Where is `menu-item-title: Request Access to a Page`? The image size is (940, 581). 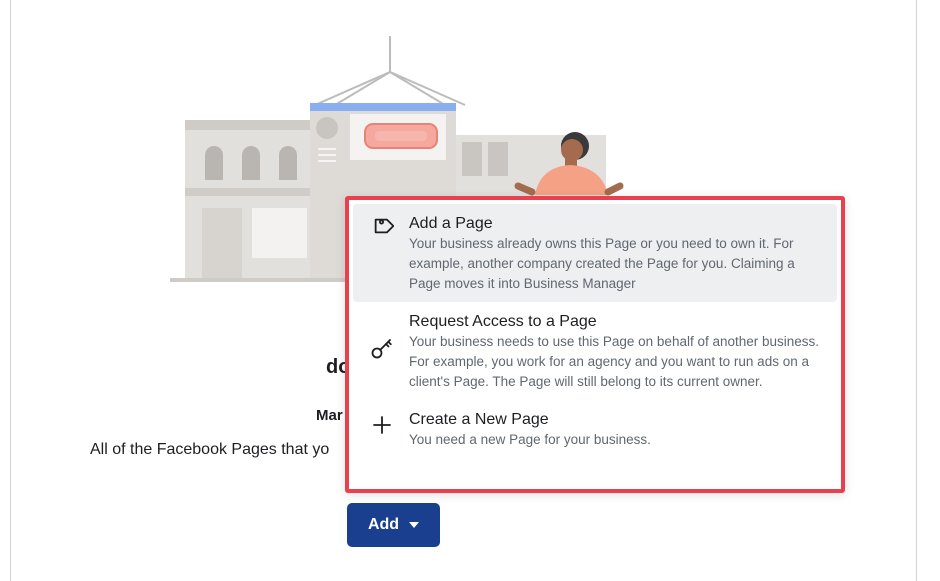
menu-item-title: Request Access to a Page is located at coordinates (503, 321).